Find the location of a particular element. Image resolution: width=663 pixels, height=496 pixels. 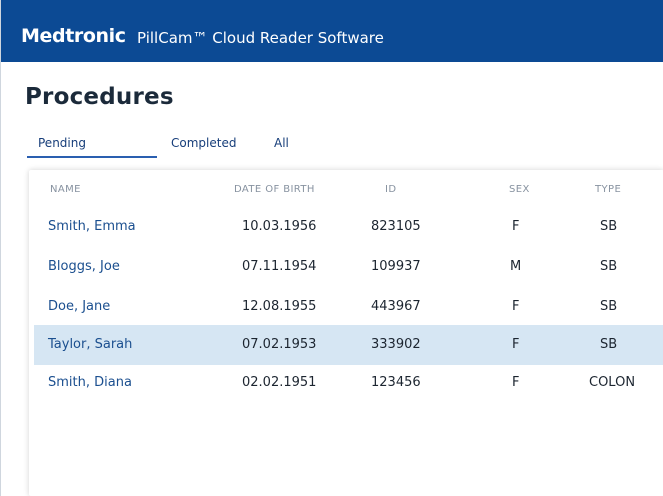

tab-pending-review: Pending review (18) is located at coordinates (62, 172).